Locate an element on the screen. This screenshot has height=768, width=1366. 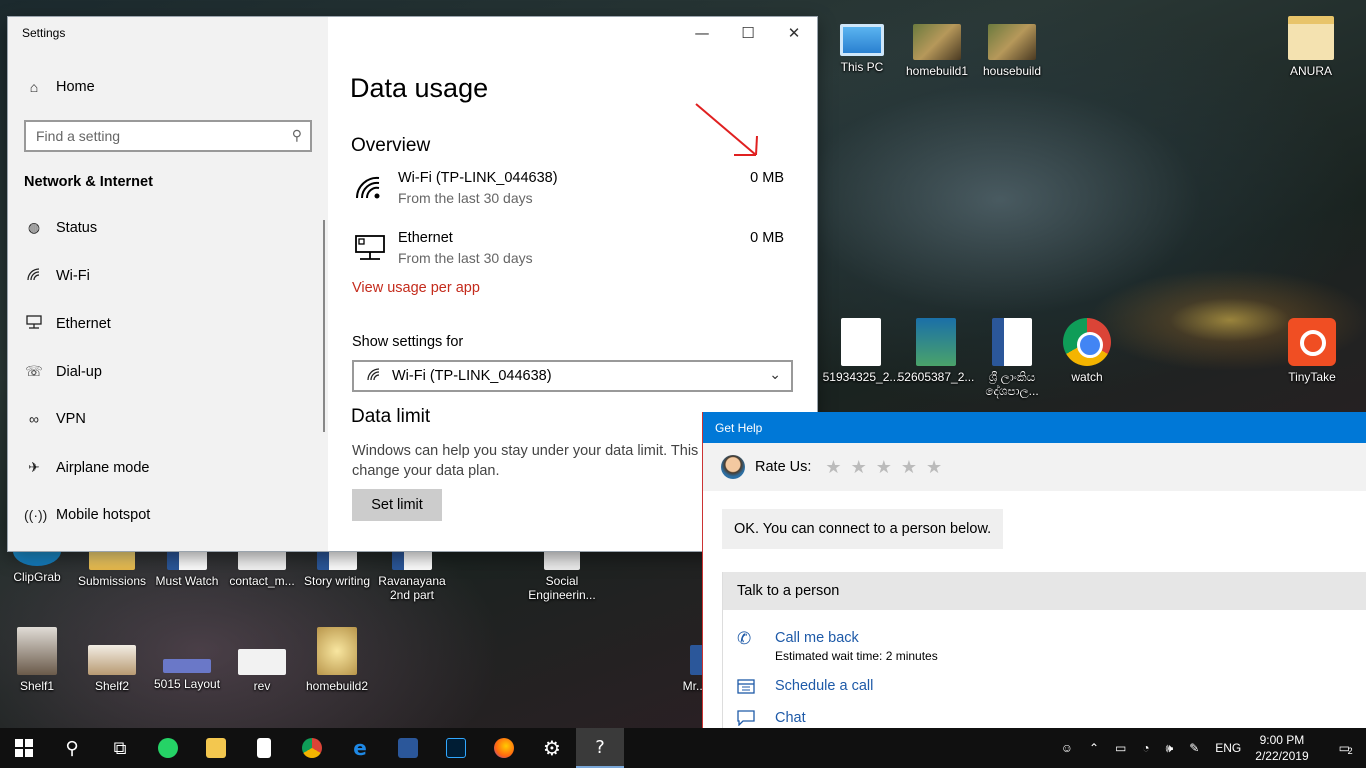
word-icon is located at coordinates (408, 748).